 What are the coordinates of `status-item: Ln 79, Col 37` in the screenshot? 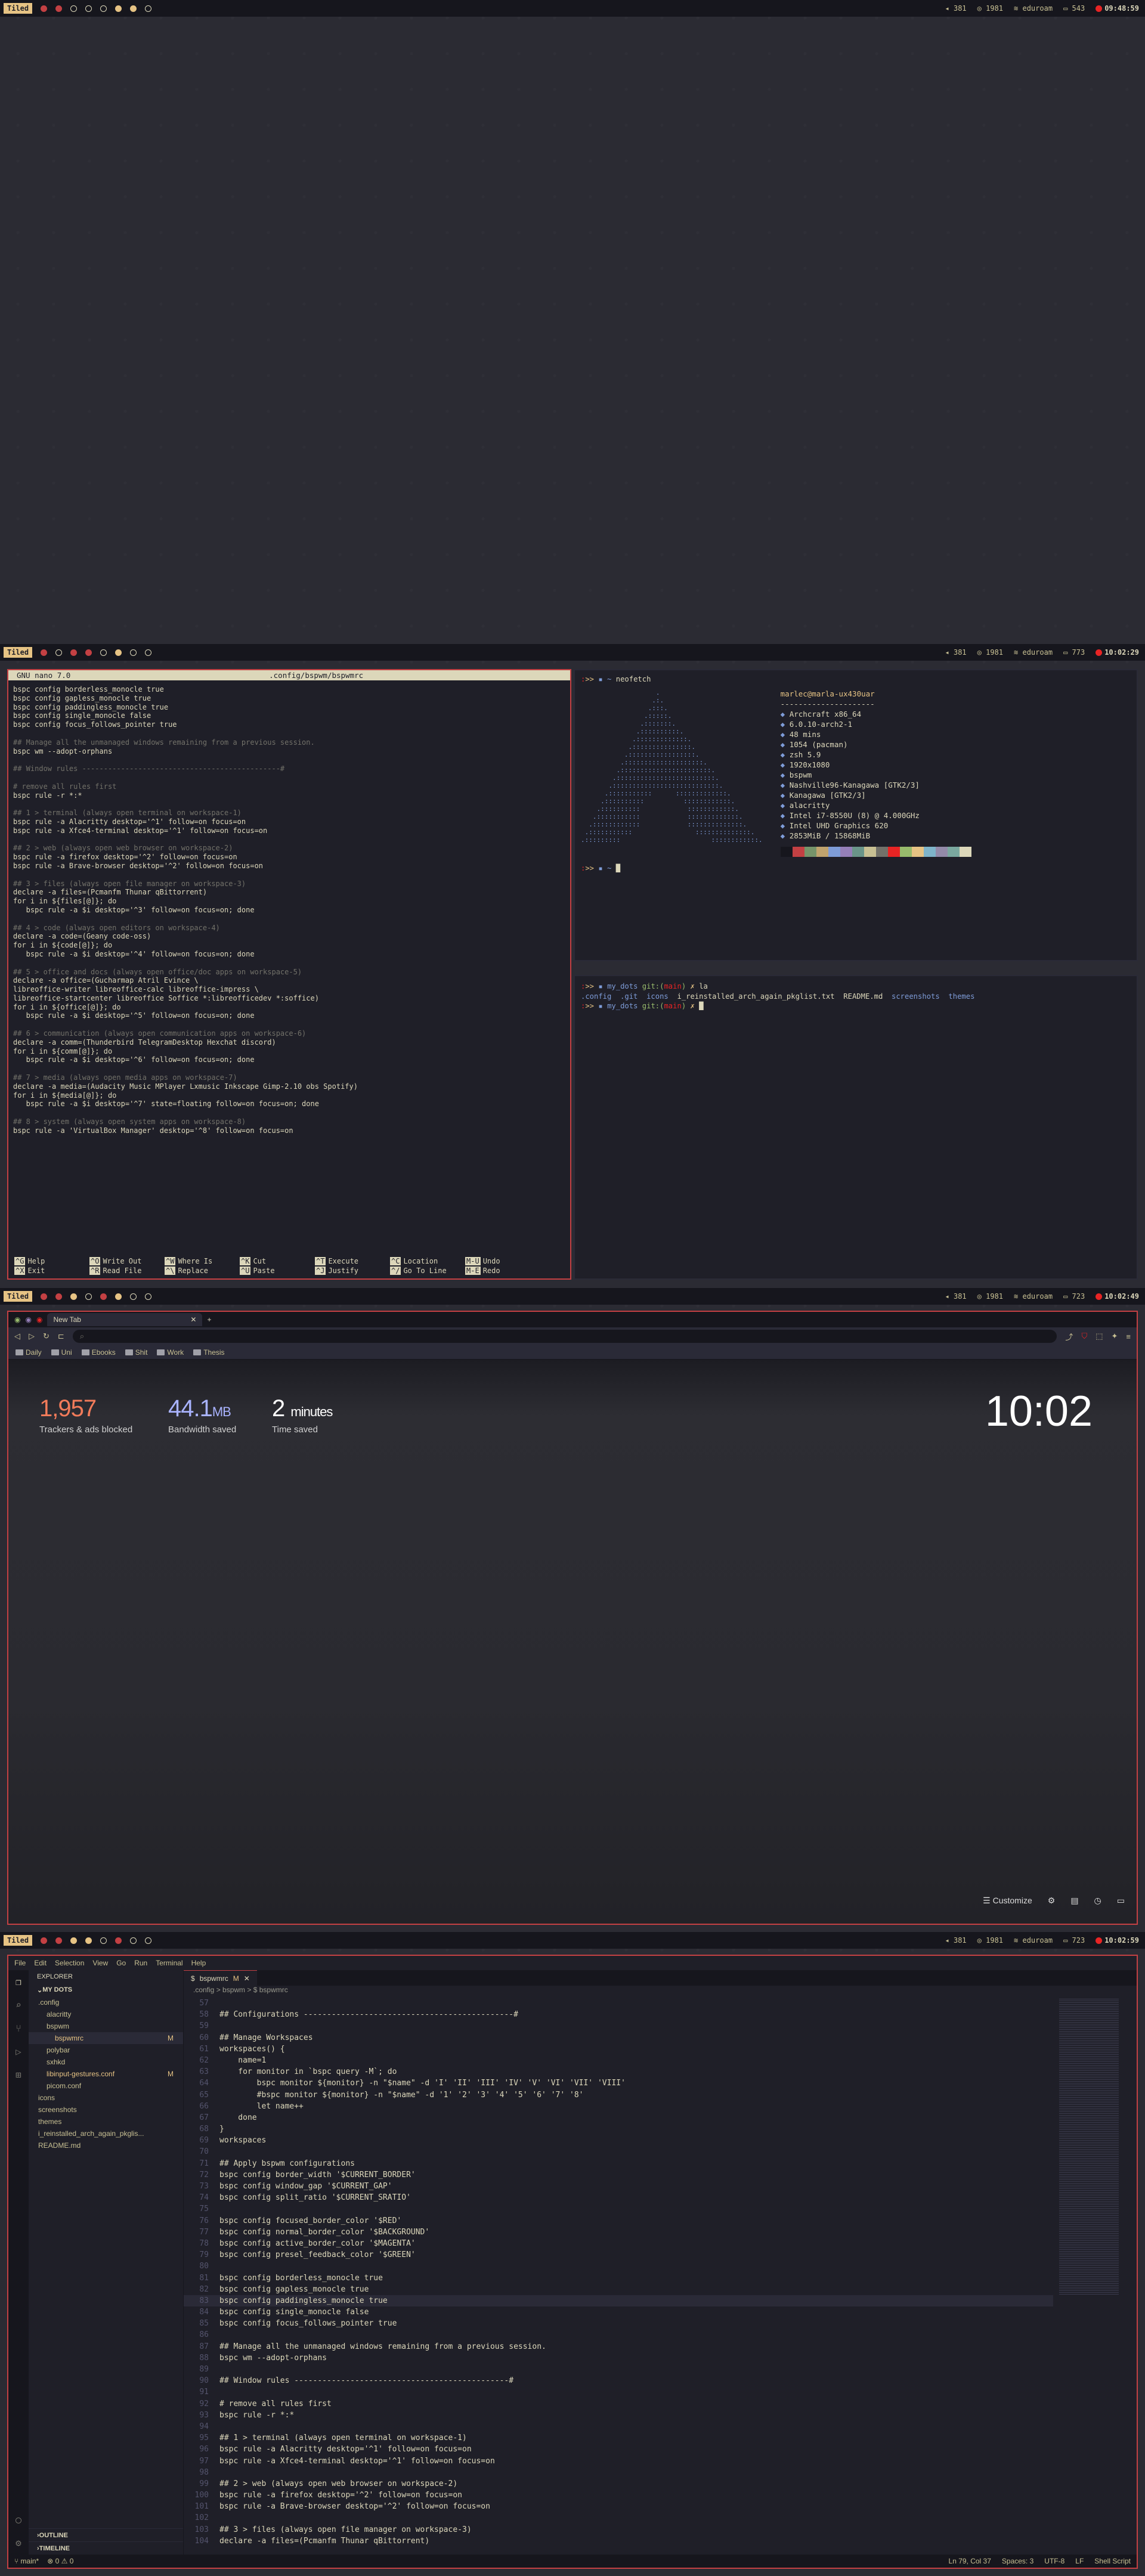 It's located at (970, 2561).